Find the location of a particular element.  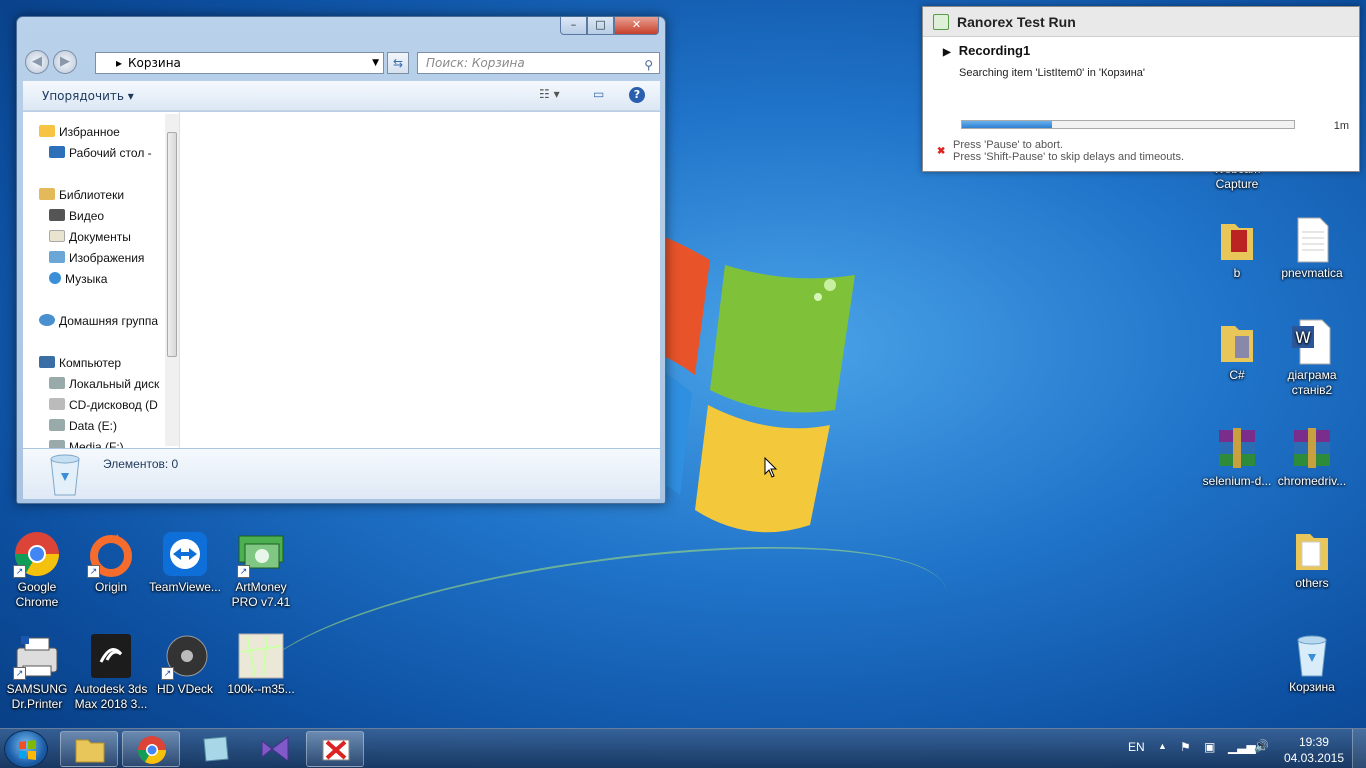

teamviewer-icon is located at coordinates (185, 554).